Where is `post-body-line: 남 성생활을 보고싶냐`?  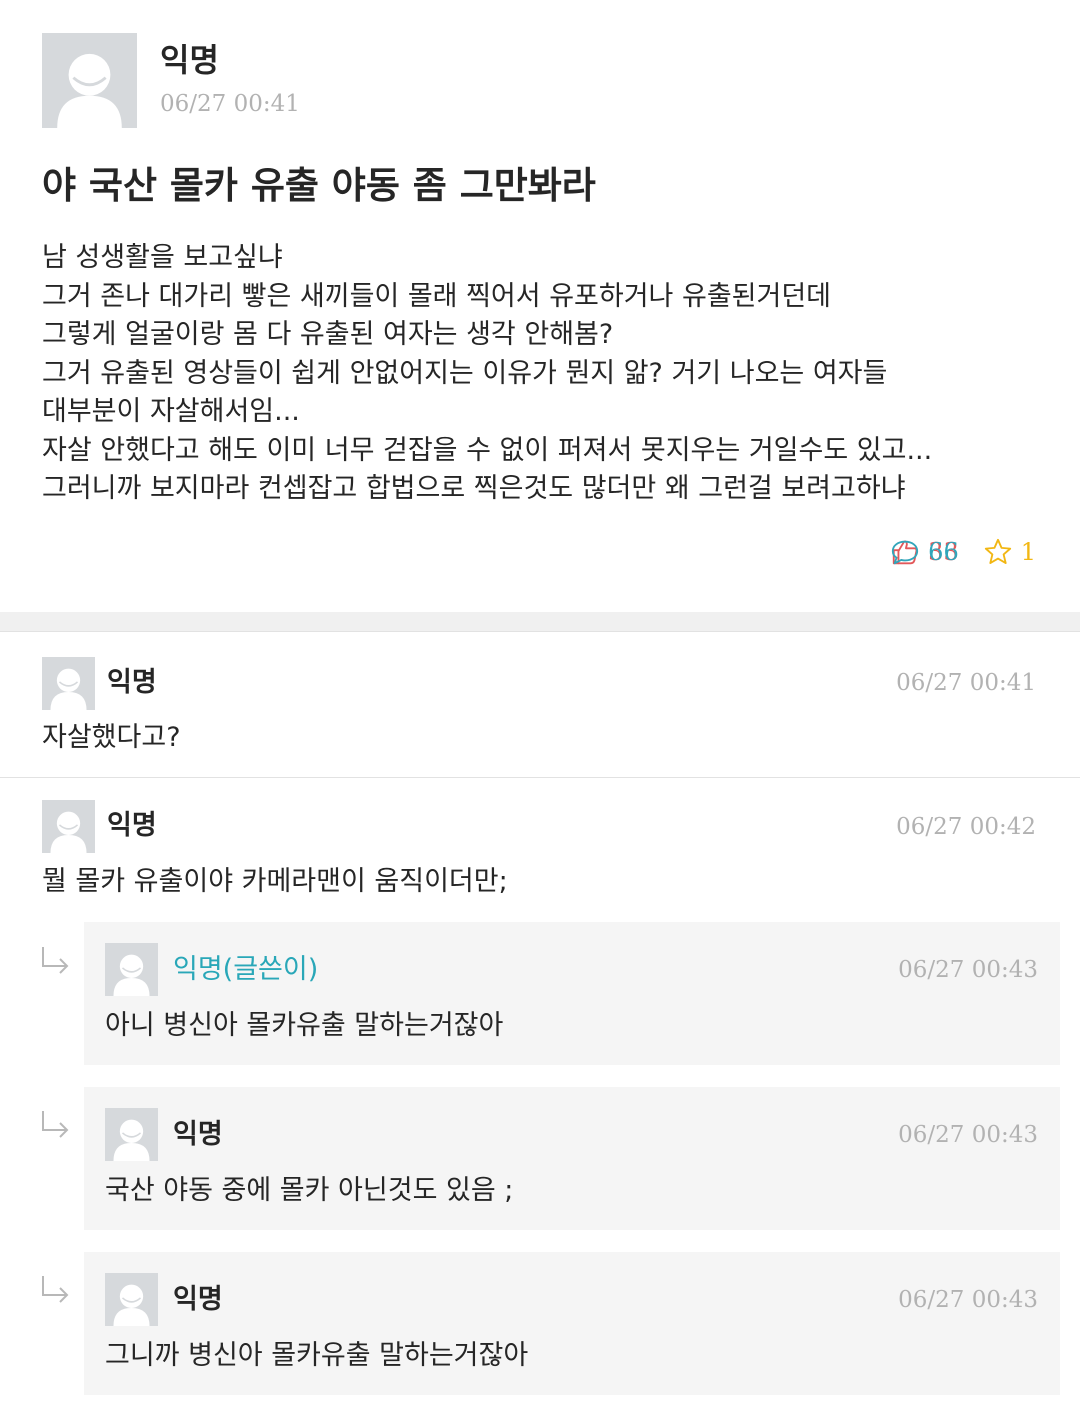
post-body-line: 남 성생활을 보고싶냐 is located at coordinates (162, 257).